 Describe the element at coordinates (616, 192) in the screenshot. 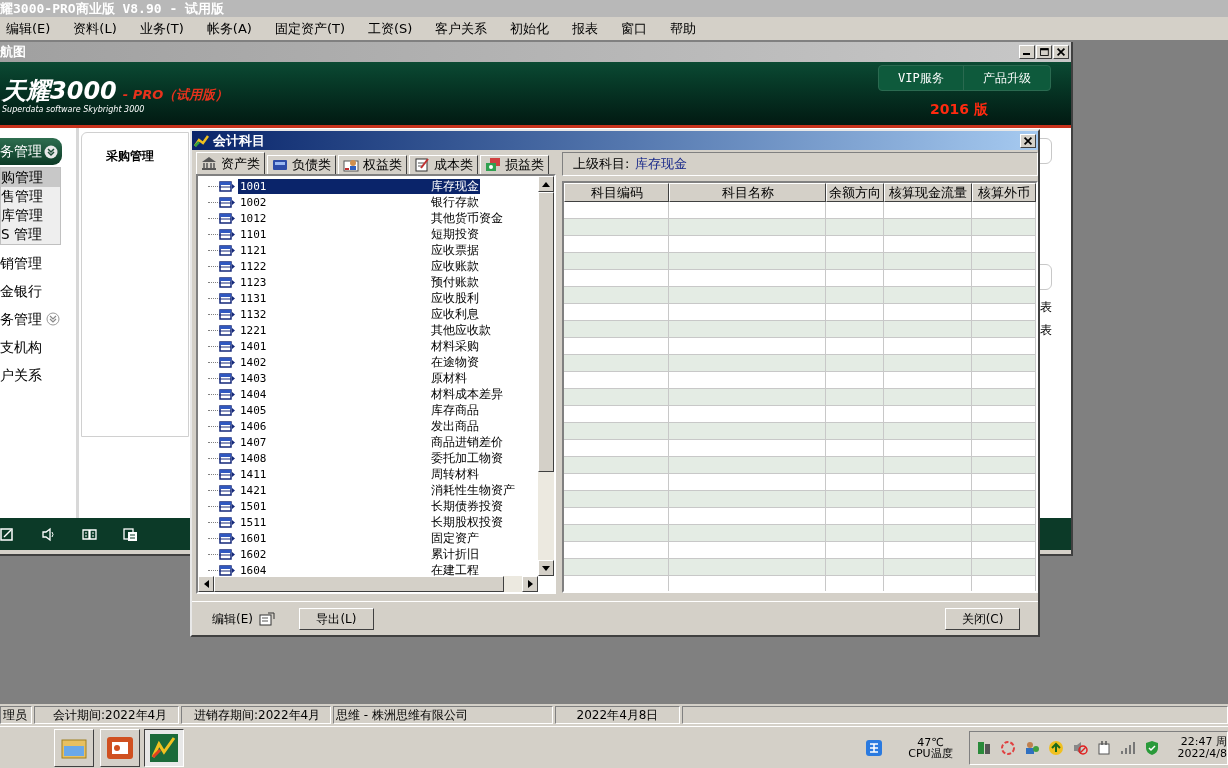

I see `column-header: 科目编码` at that location.